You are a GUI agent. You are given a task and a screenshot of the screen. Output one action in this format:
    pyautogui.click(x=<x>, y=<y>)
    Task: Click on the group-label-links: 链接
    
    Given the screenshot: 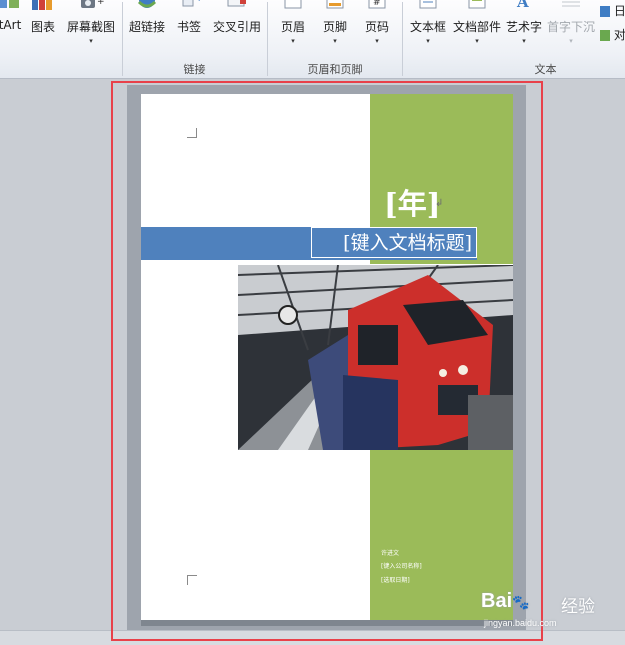 What is the action you would take?
    pyautogui.click(x=194, y=69)
    